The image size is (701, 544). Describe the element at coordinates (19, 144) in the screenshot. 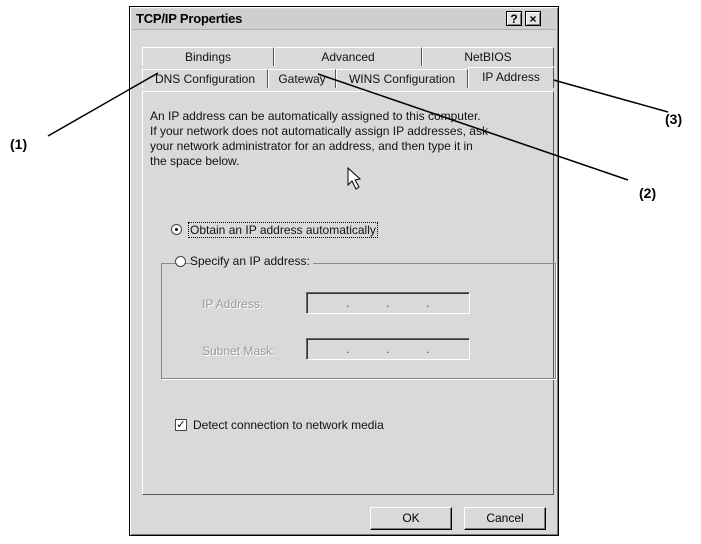

I see `callout-1: (1)` at that location.